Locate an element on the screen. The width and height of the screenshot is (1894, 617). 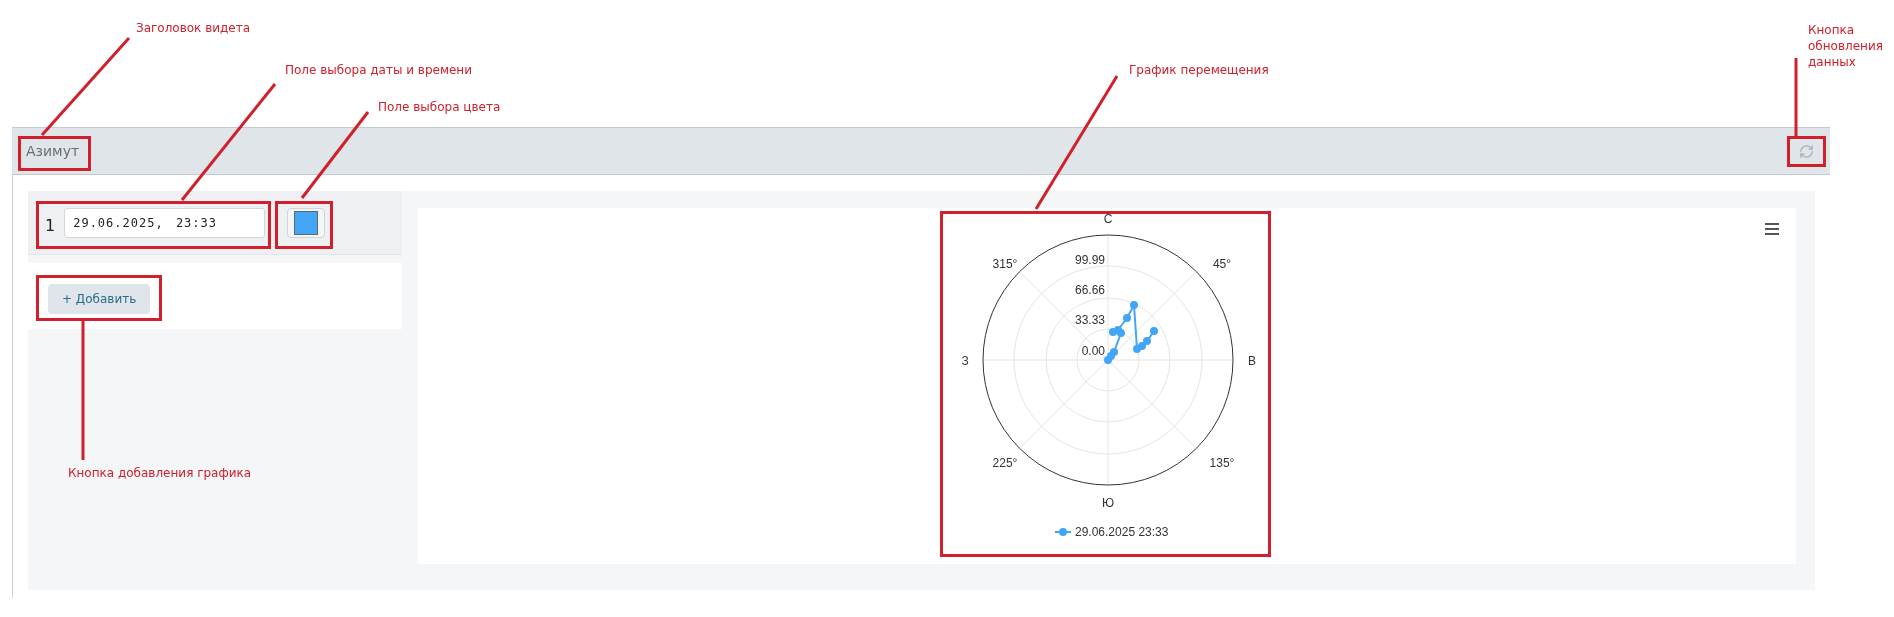
row-number: 1 is located at coordinates (50, 225).